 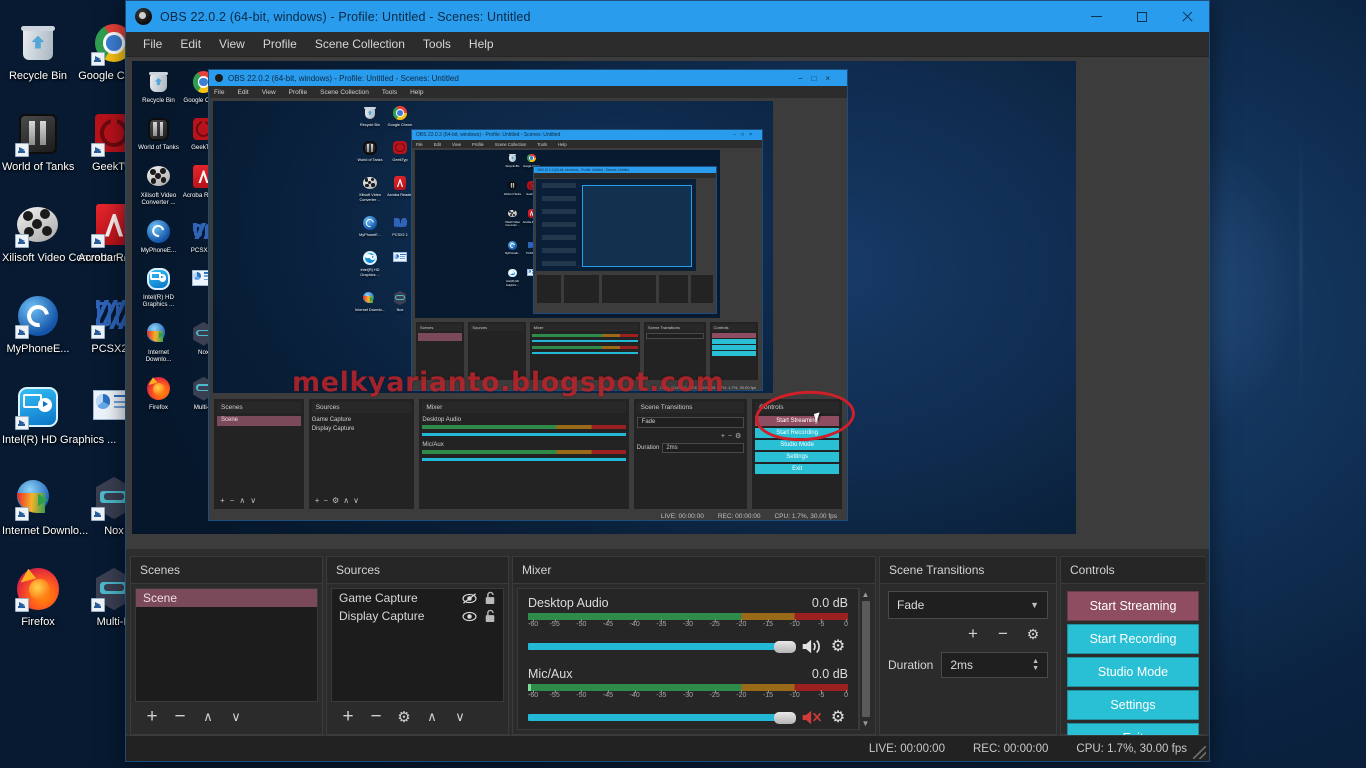 What do you see at coordinates (1186, 16) in the screenshot?
I see `close-button` at bounding box center [1186, 16].